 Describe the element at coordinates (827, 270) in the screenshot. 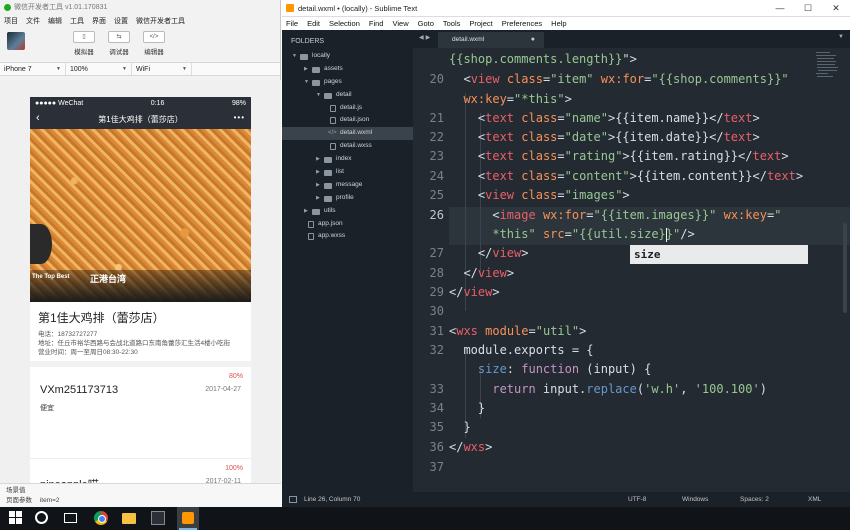

I see `minimap` at that location.